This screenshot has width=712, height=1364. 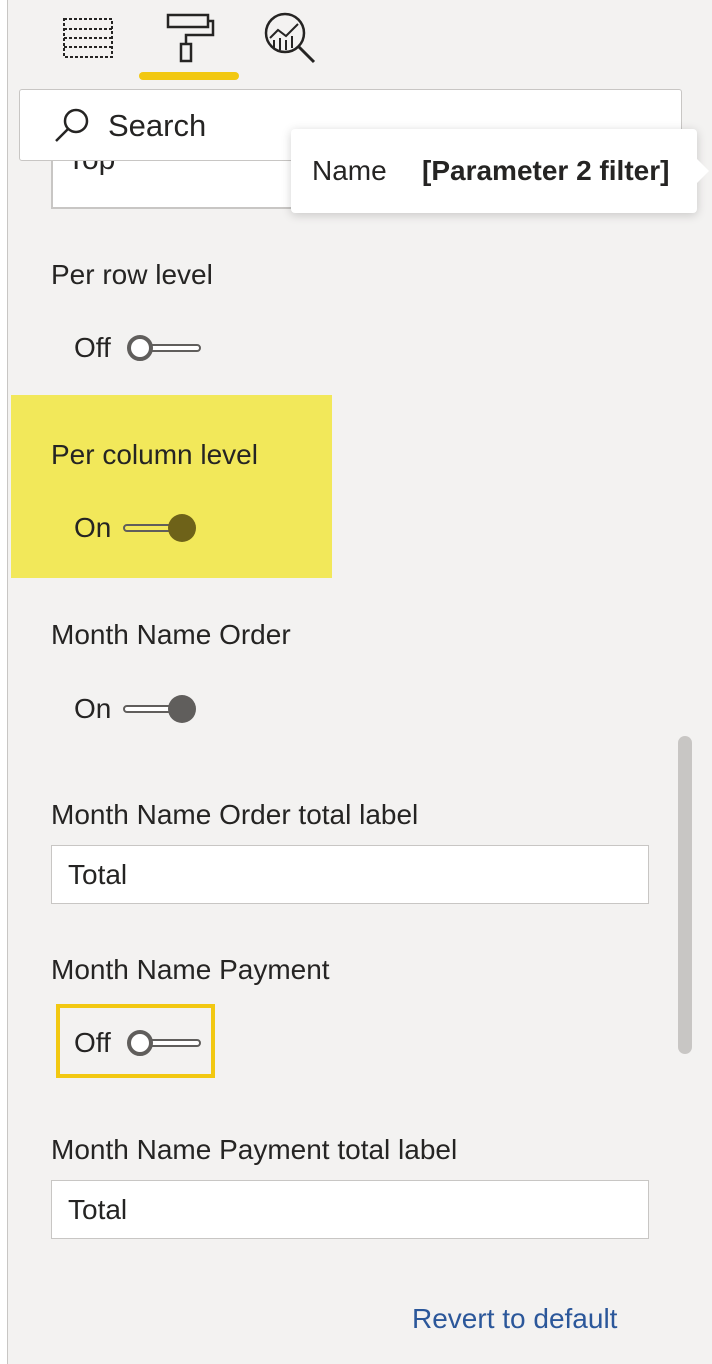 What do you see at coordinates (190, 969) in the screenshot?
I see `month-name-payment-label: Month Name Payment` at bounding box center [190, 969].